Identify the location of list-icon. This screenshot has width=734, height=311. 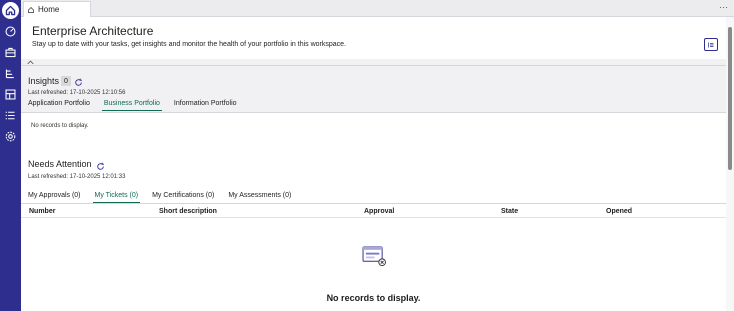
(10, 115).